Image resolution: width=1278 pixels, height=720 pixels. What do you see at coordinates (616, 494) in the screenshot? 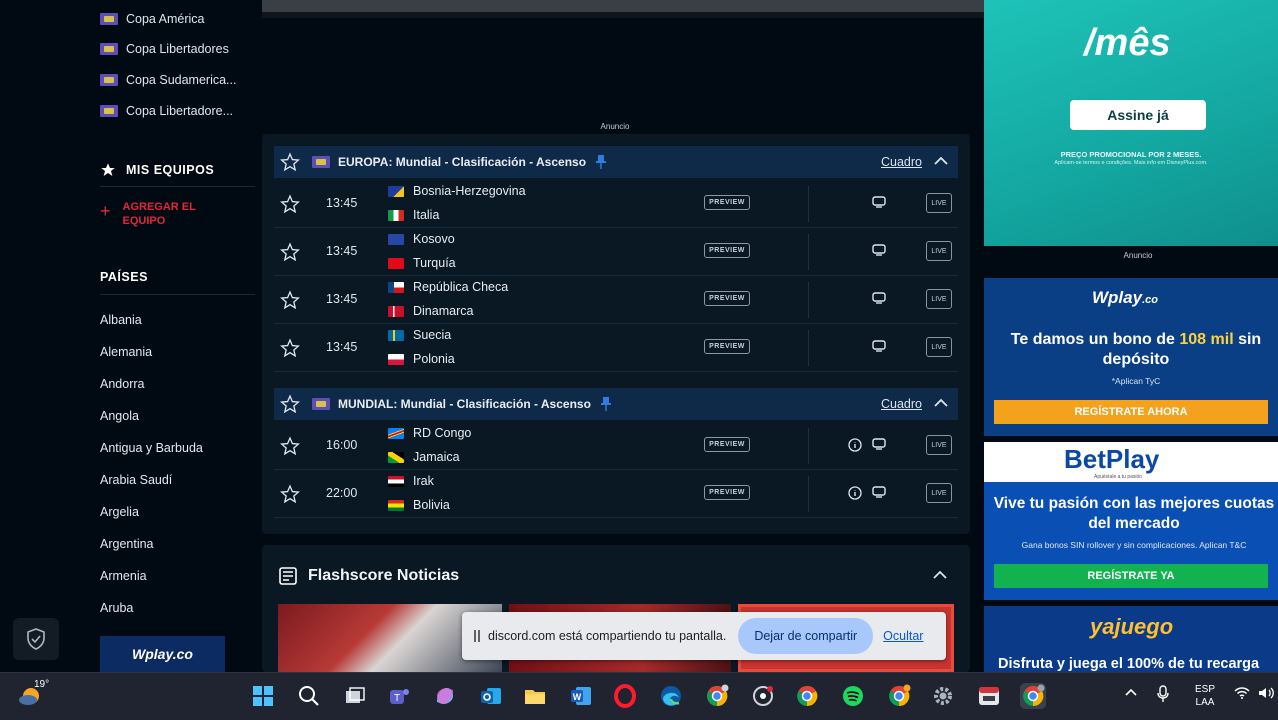
I see `match-row: 22:00 Irak Bolivia PREVIEW LIVE` at bounding box center [616, 494].